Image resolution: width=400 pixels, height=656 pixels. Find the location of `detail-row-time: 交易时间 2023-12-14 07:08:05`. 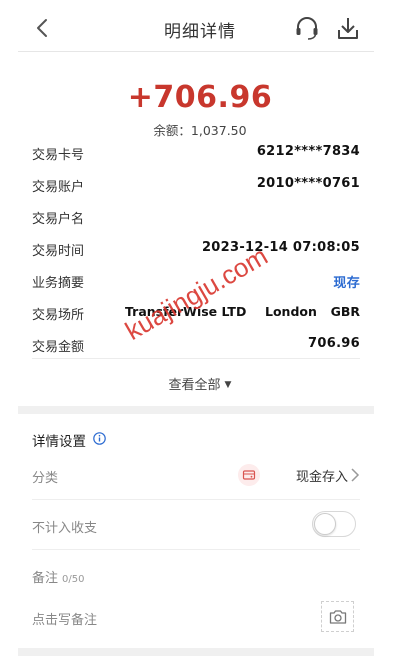

detail-row-time: 交易时间 2023-12-14 07:08:05 is located at coordinates (196, 249).